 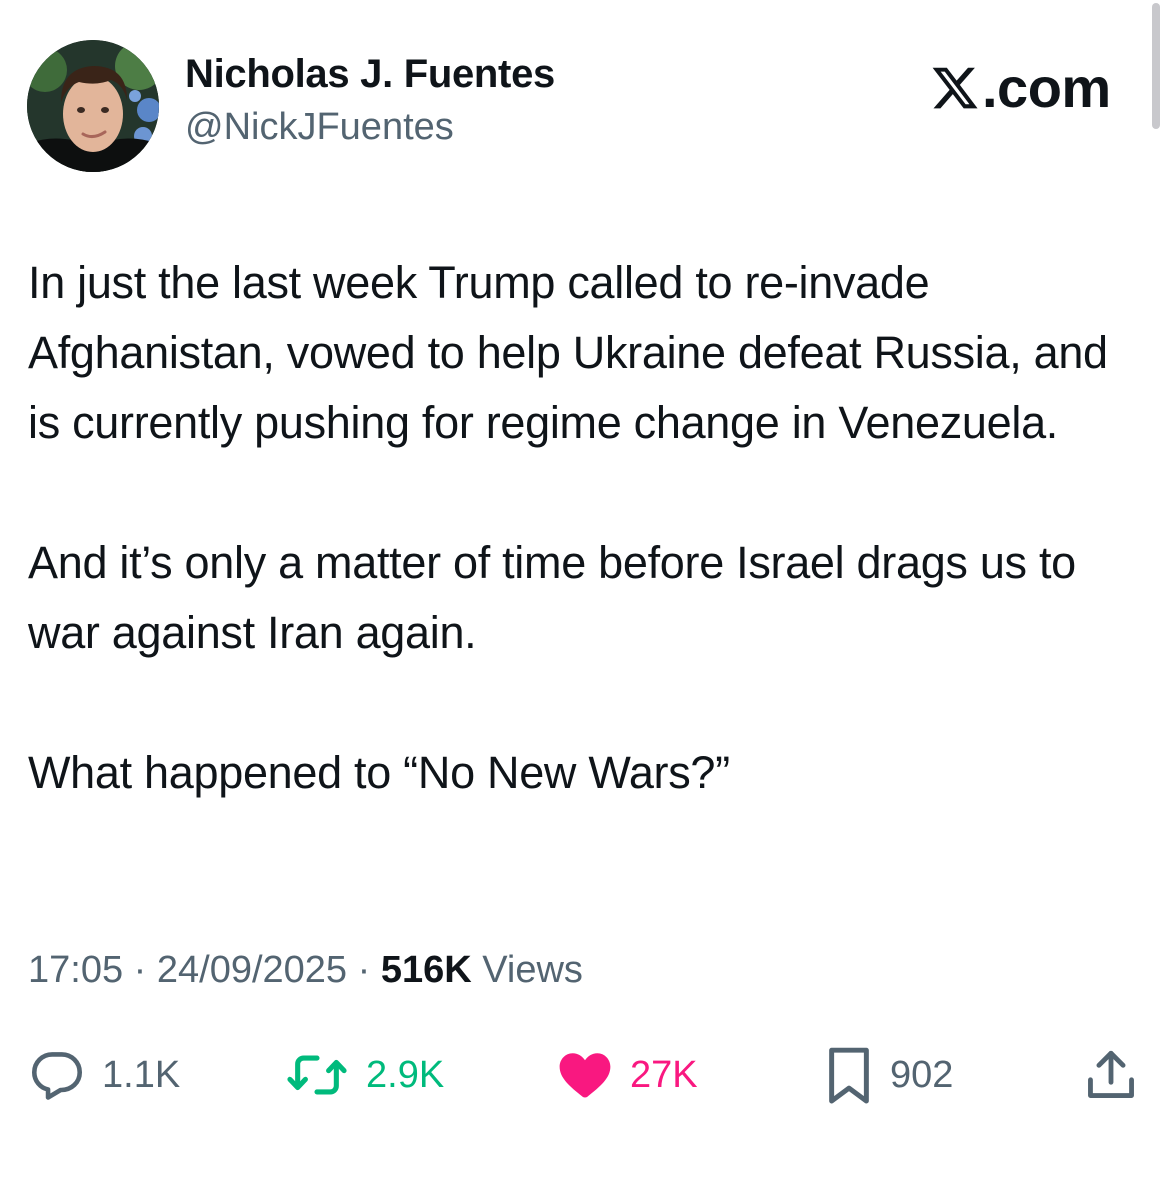 I want to click on tweet-date: 24/09/2025, so click(x=252, y=970).